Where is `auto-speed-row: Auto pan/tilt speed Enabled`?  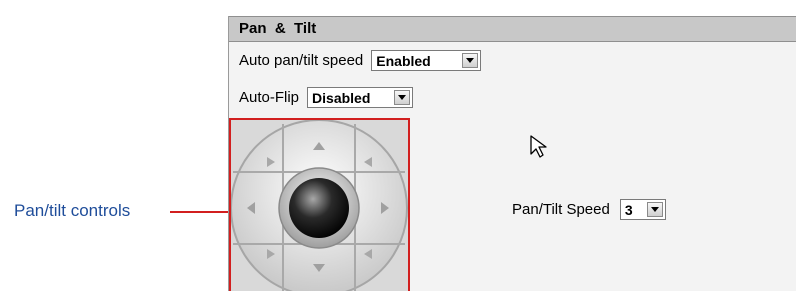 auto-speed-row: Auto pan/tilt speed Enabled is located at coordinates (360, 60).